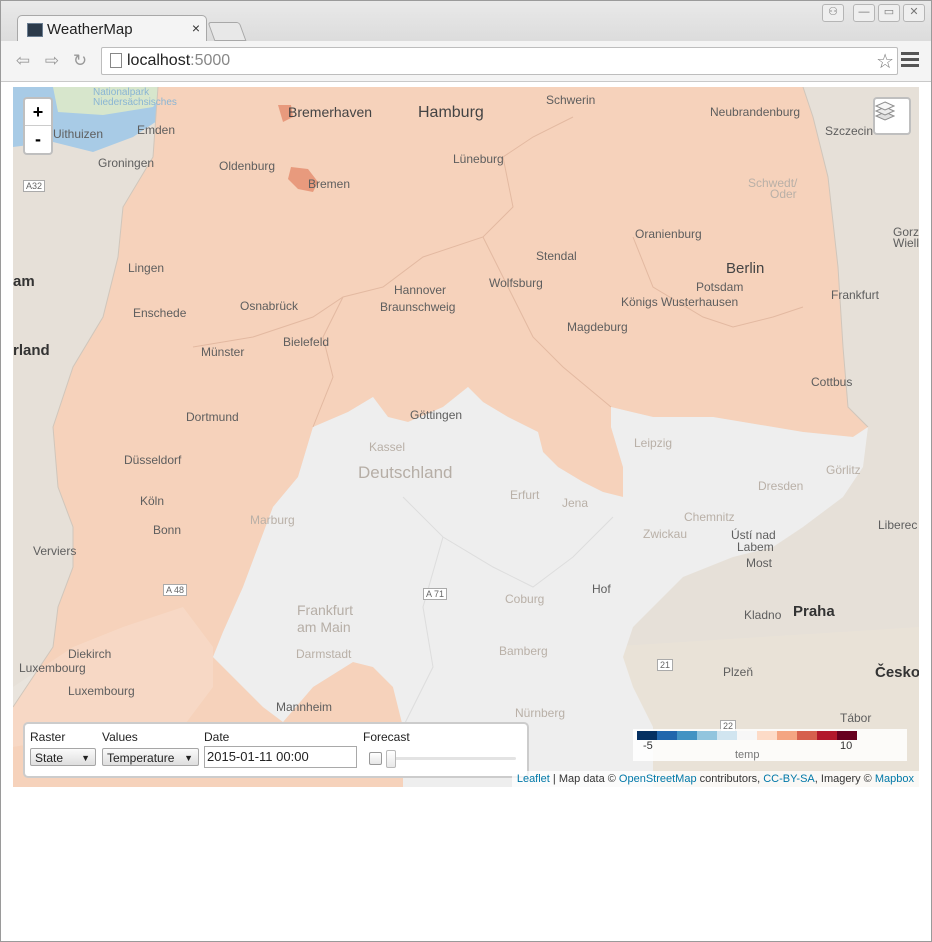 The image size is (932, 942). I want to click on label-bonn: Bonn, so click(167, 530).